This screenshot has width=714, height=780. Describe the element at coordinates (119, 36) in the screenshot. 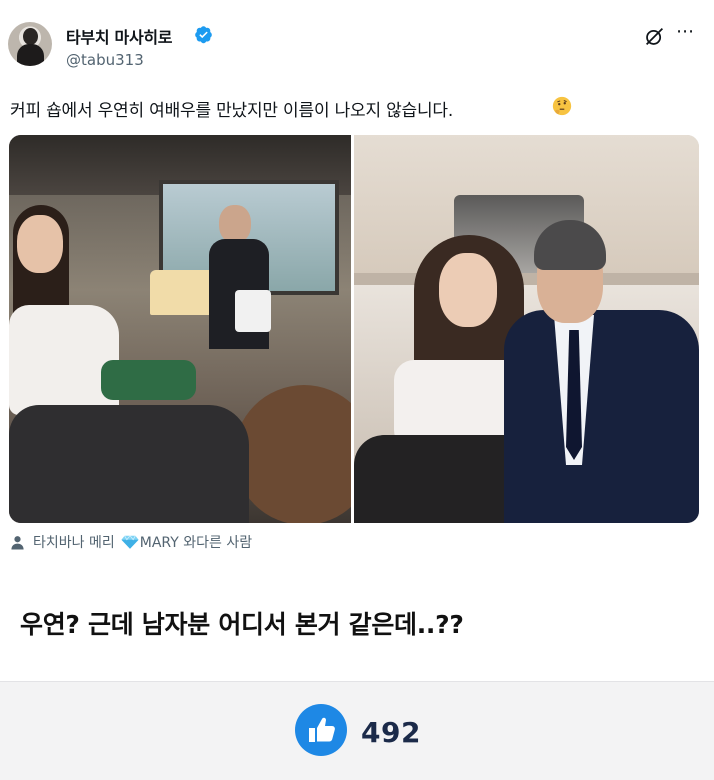

I see `author-name: 타부치 마사히로` at that location.